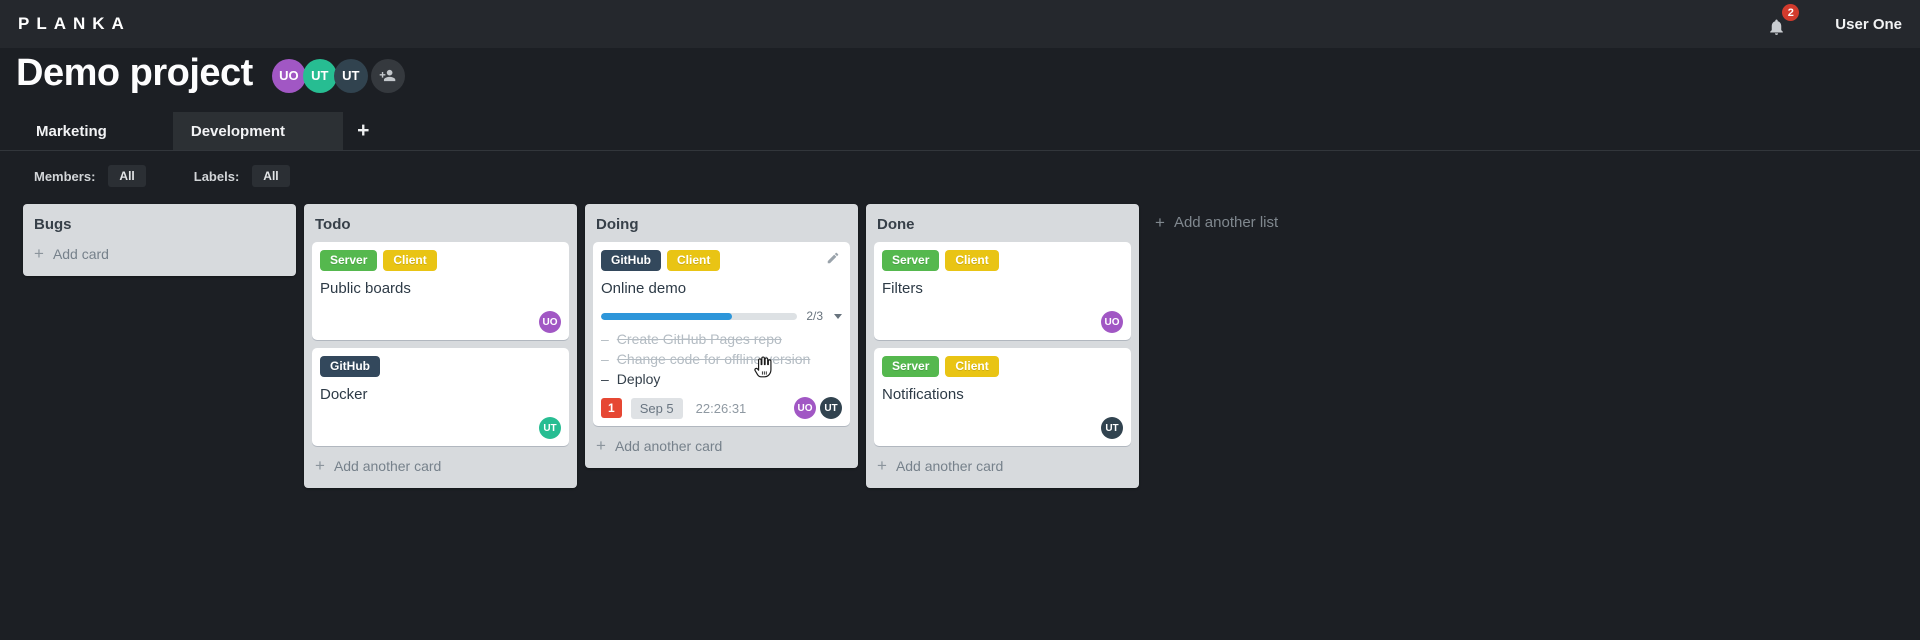 The width and height of the screenshot is (1920, 640). What do you see at coordinates (1777, 27) in the screenshot?
I see `bell-icon` at bounding box center [1777, 27].